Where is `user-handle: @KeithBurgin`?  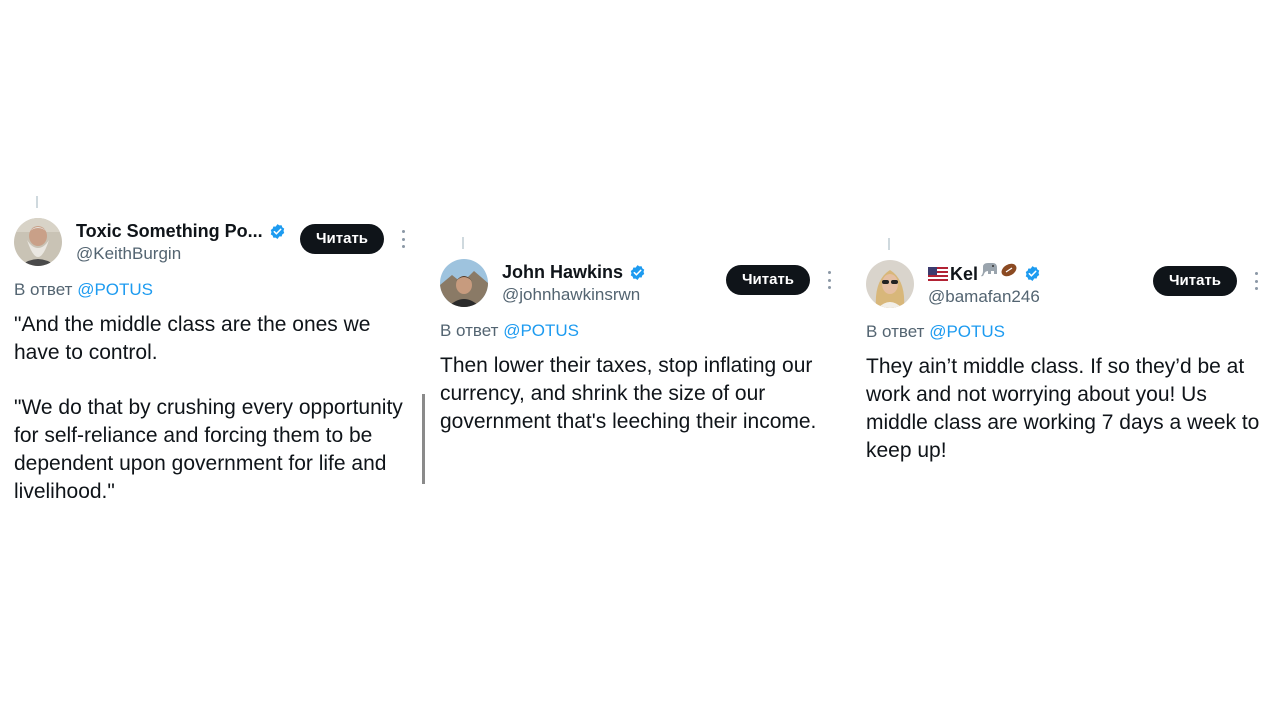 user-handle: @KeithBurgin is located at coordinates (181, 254).